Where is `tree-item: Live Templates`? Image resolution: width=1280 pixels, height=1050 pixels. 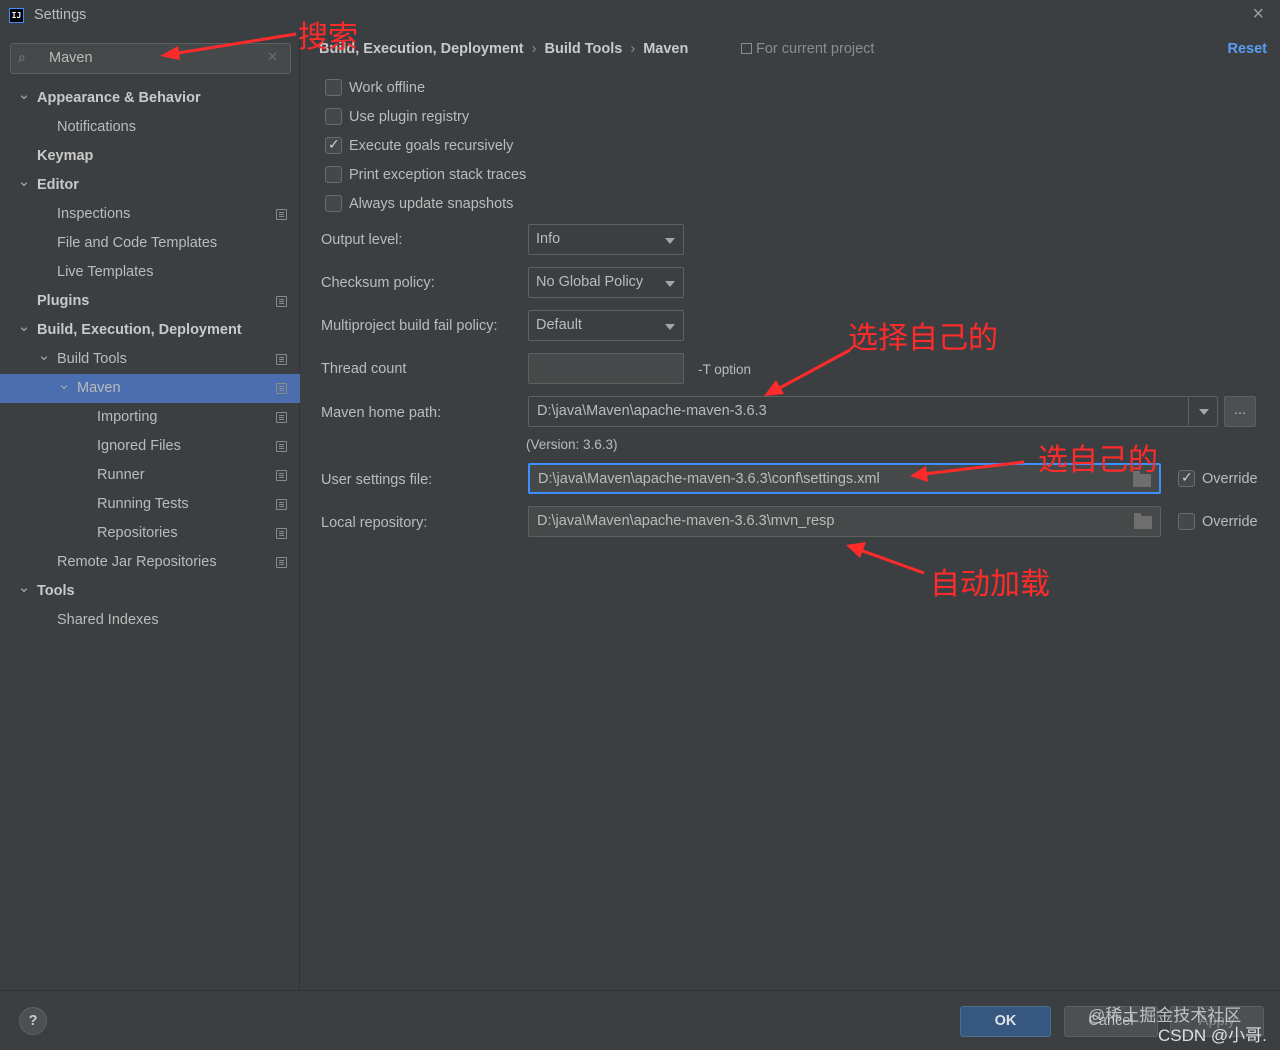
tree-item: Live Templates is located at coordinates (150, 272).